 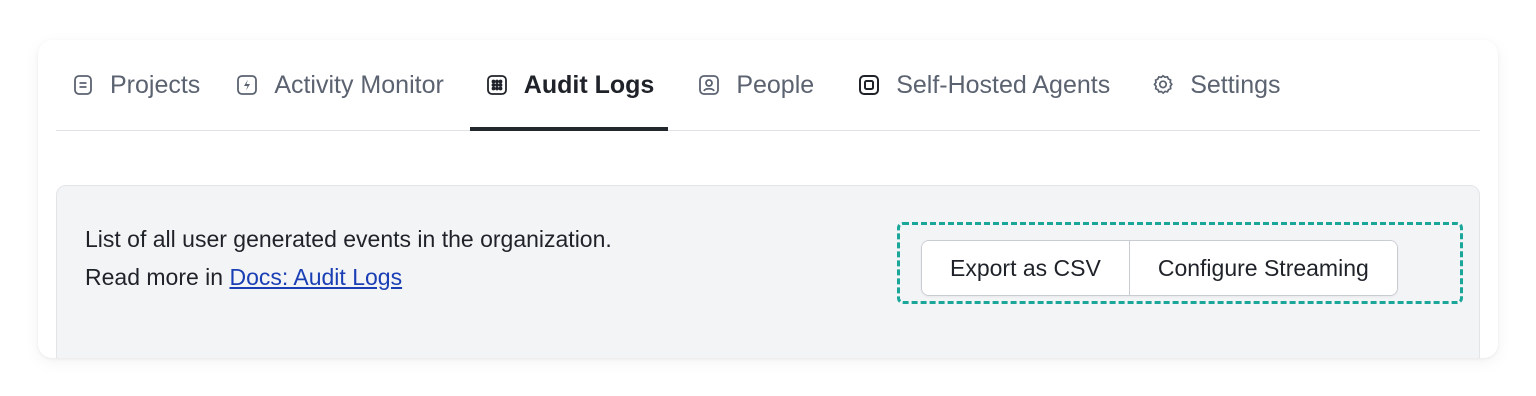 I want to click on tab-people: People, so click(x=755, y=85).